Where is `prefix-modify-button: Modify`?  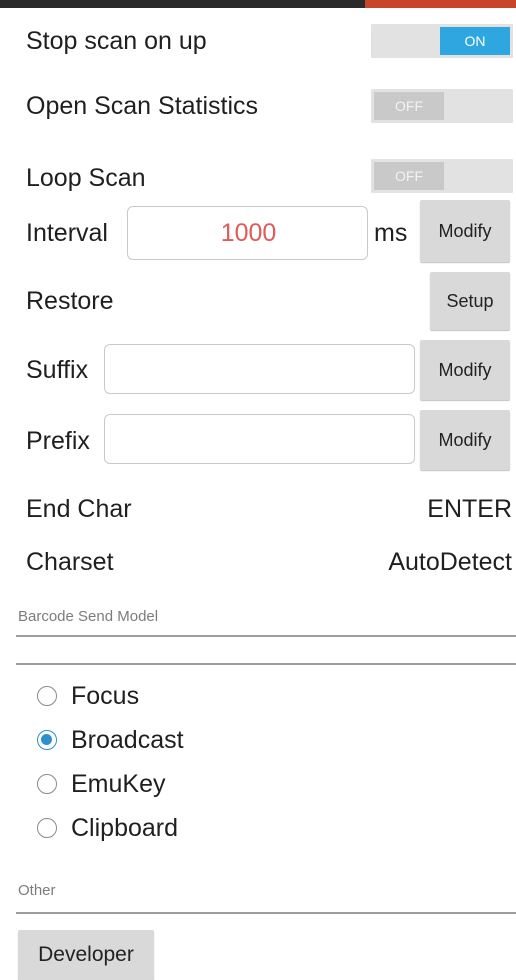 prefix-modify-button: Modify is located at coordinates (465, 440).